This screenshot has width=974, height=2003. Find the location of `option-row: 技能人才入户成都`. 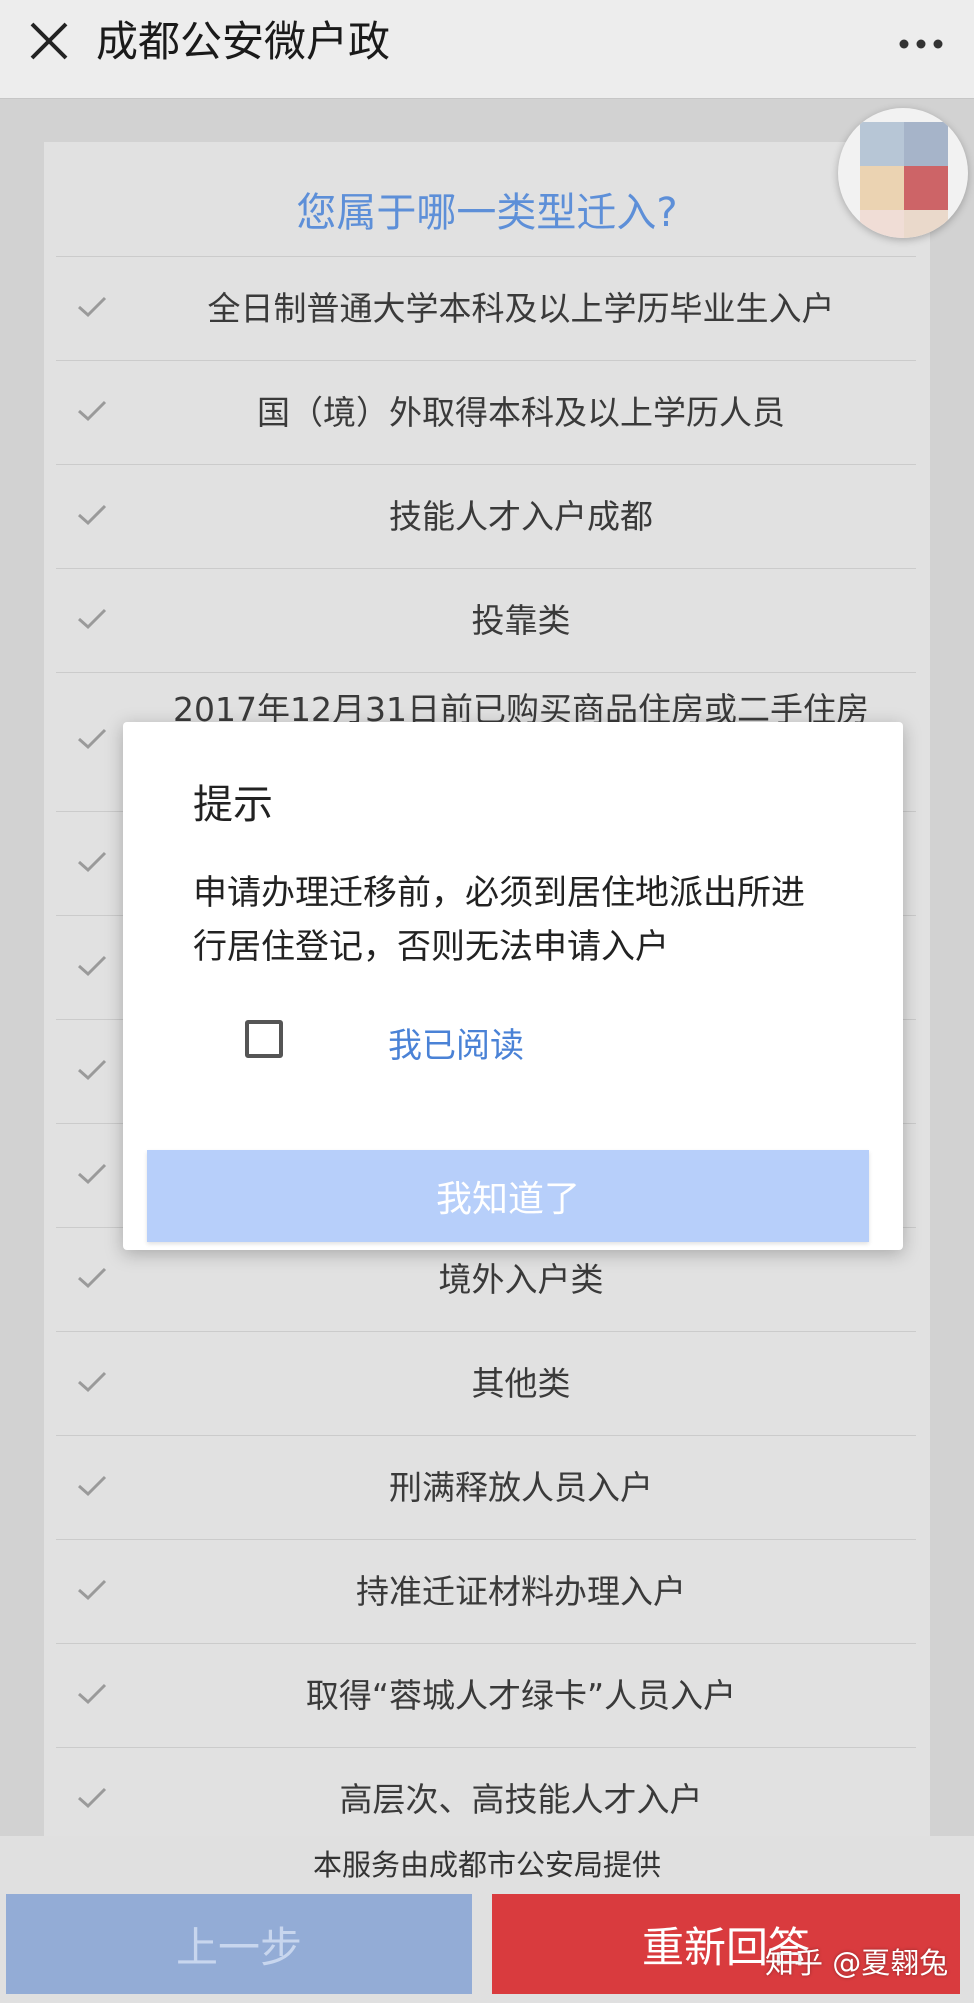

option-row: 技能人才入户成都 is located at coordinates (486, 516).